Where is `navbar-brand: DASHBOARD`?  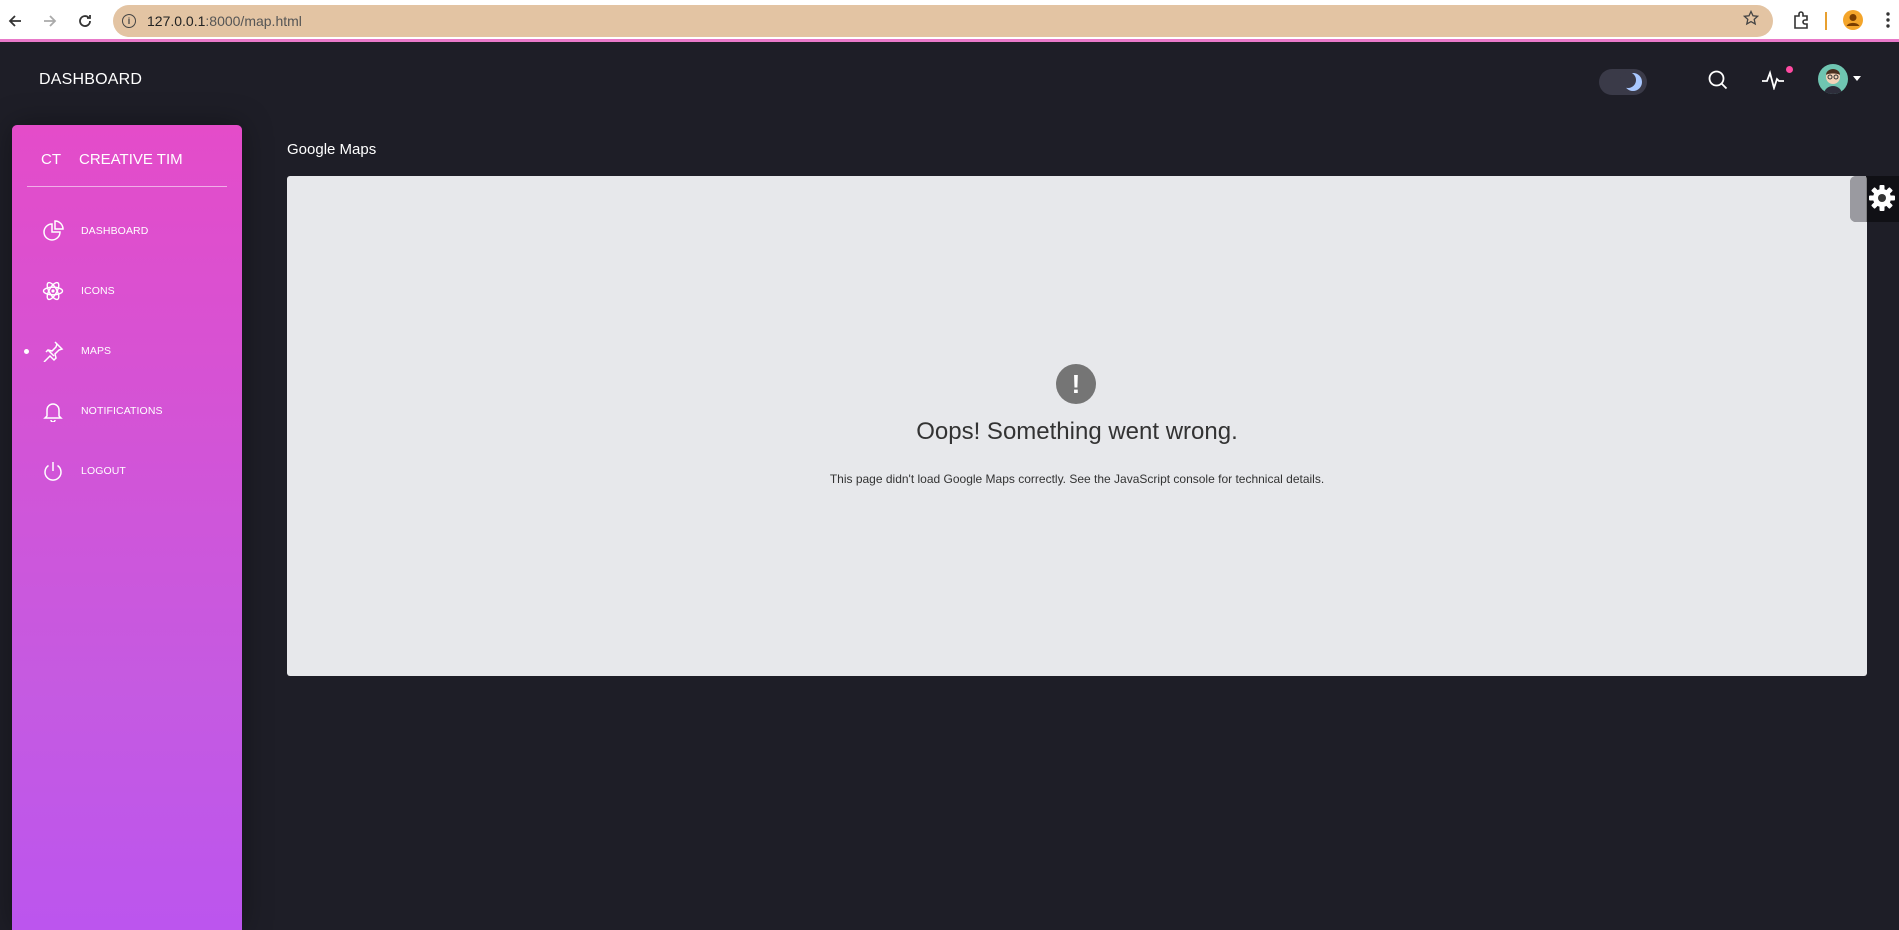
navbar-brand: DASHBOARD is located at coordinates (90, 80).